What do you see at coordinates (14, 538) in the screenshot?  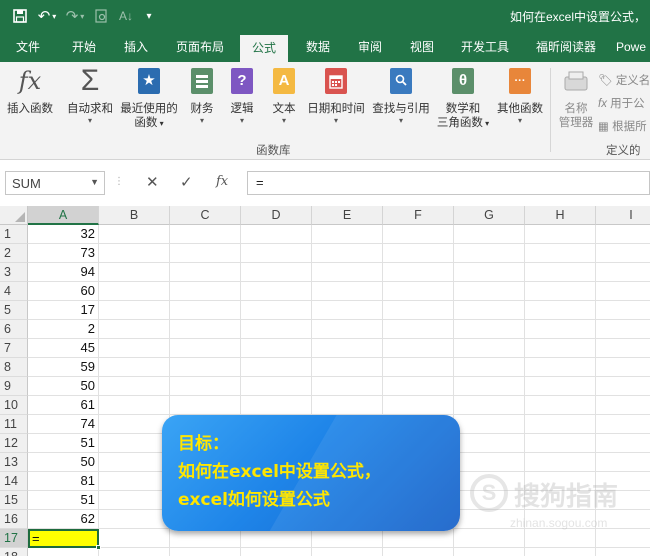 I see `row-header-17: 17` at bounding box center [14, 538].